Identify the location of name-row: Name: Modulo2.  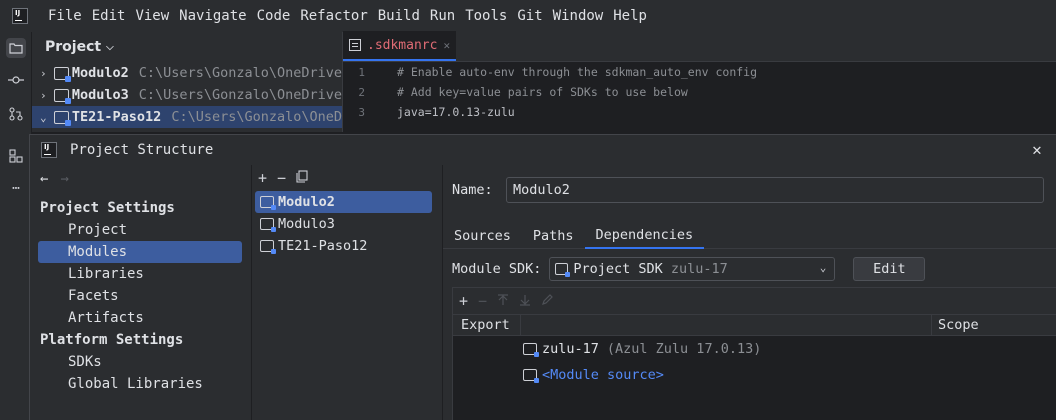
(748, 190).